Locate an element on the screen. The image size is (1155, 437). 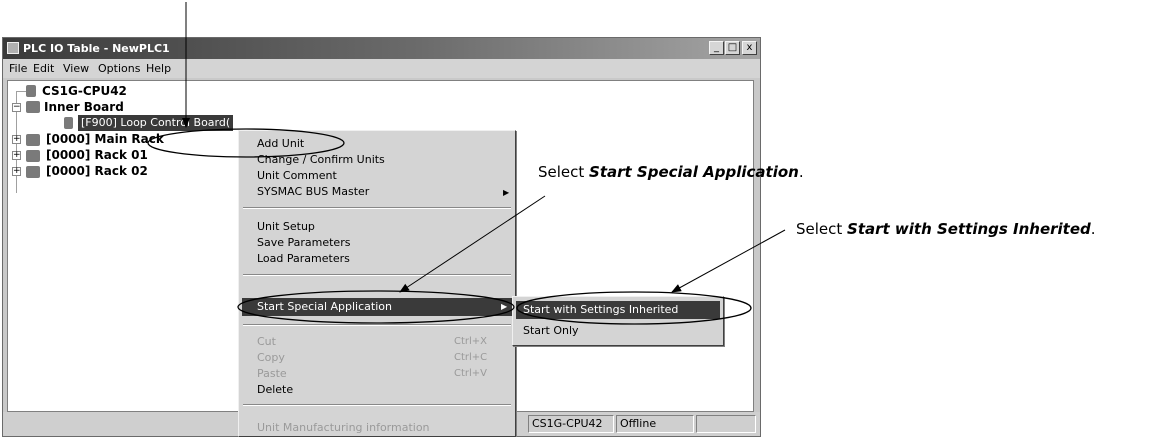
callout-2-suffix: . is located at coordinates (1093, 229).